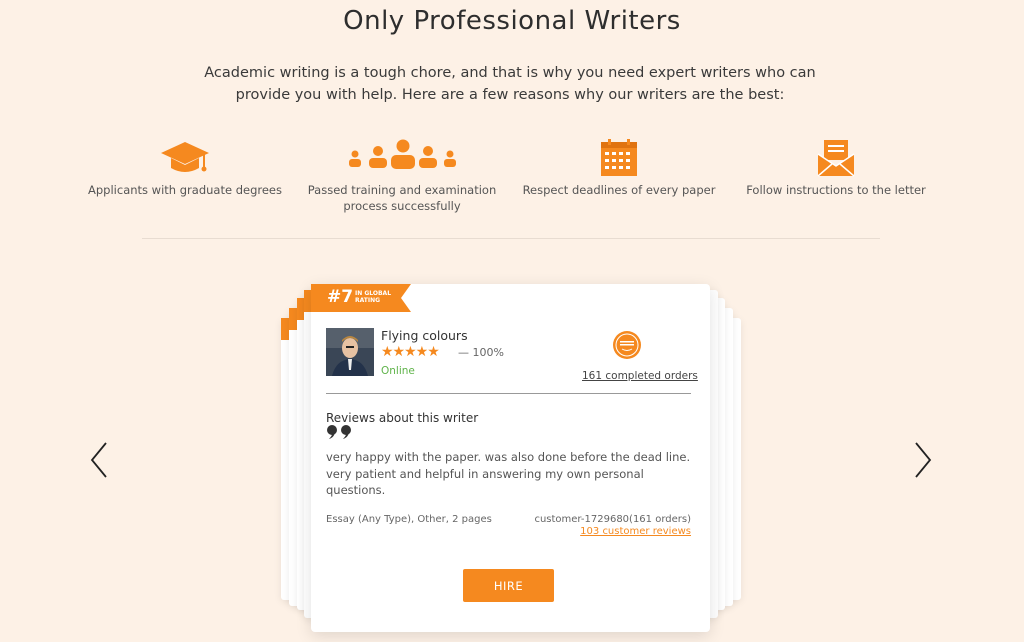  Describe the element at coordinates (481, 352) in the screenshot. I see `rating-percentage: — 100%` at that location.